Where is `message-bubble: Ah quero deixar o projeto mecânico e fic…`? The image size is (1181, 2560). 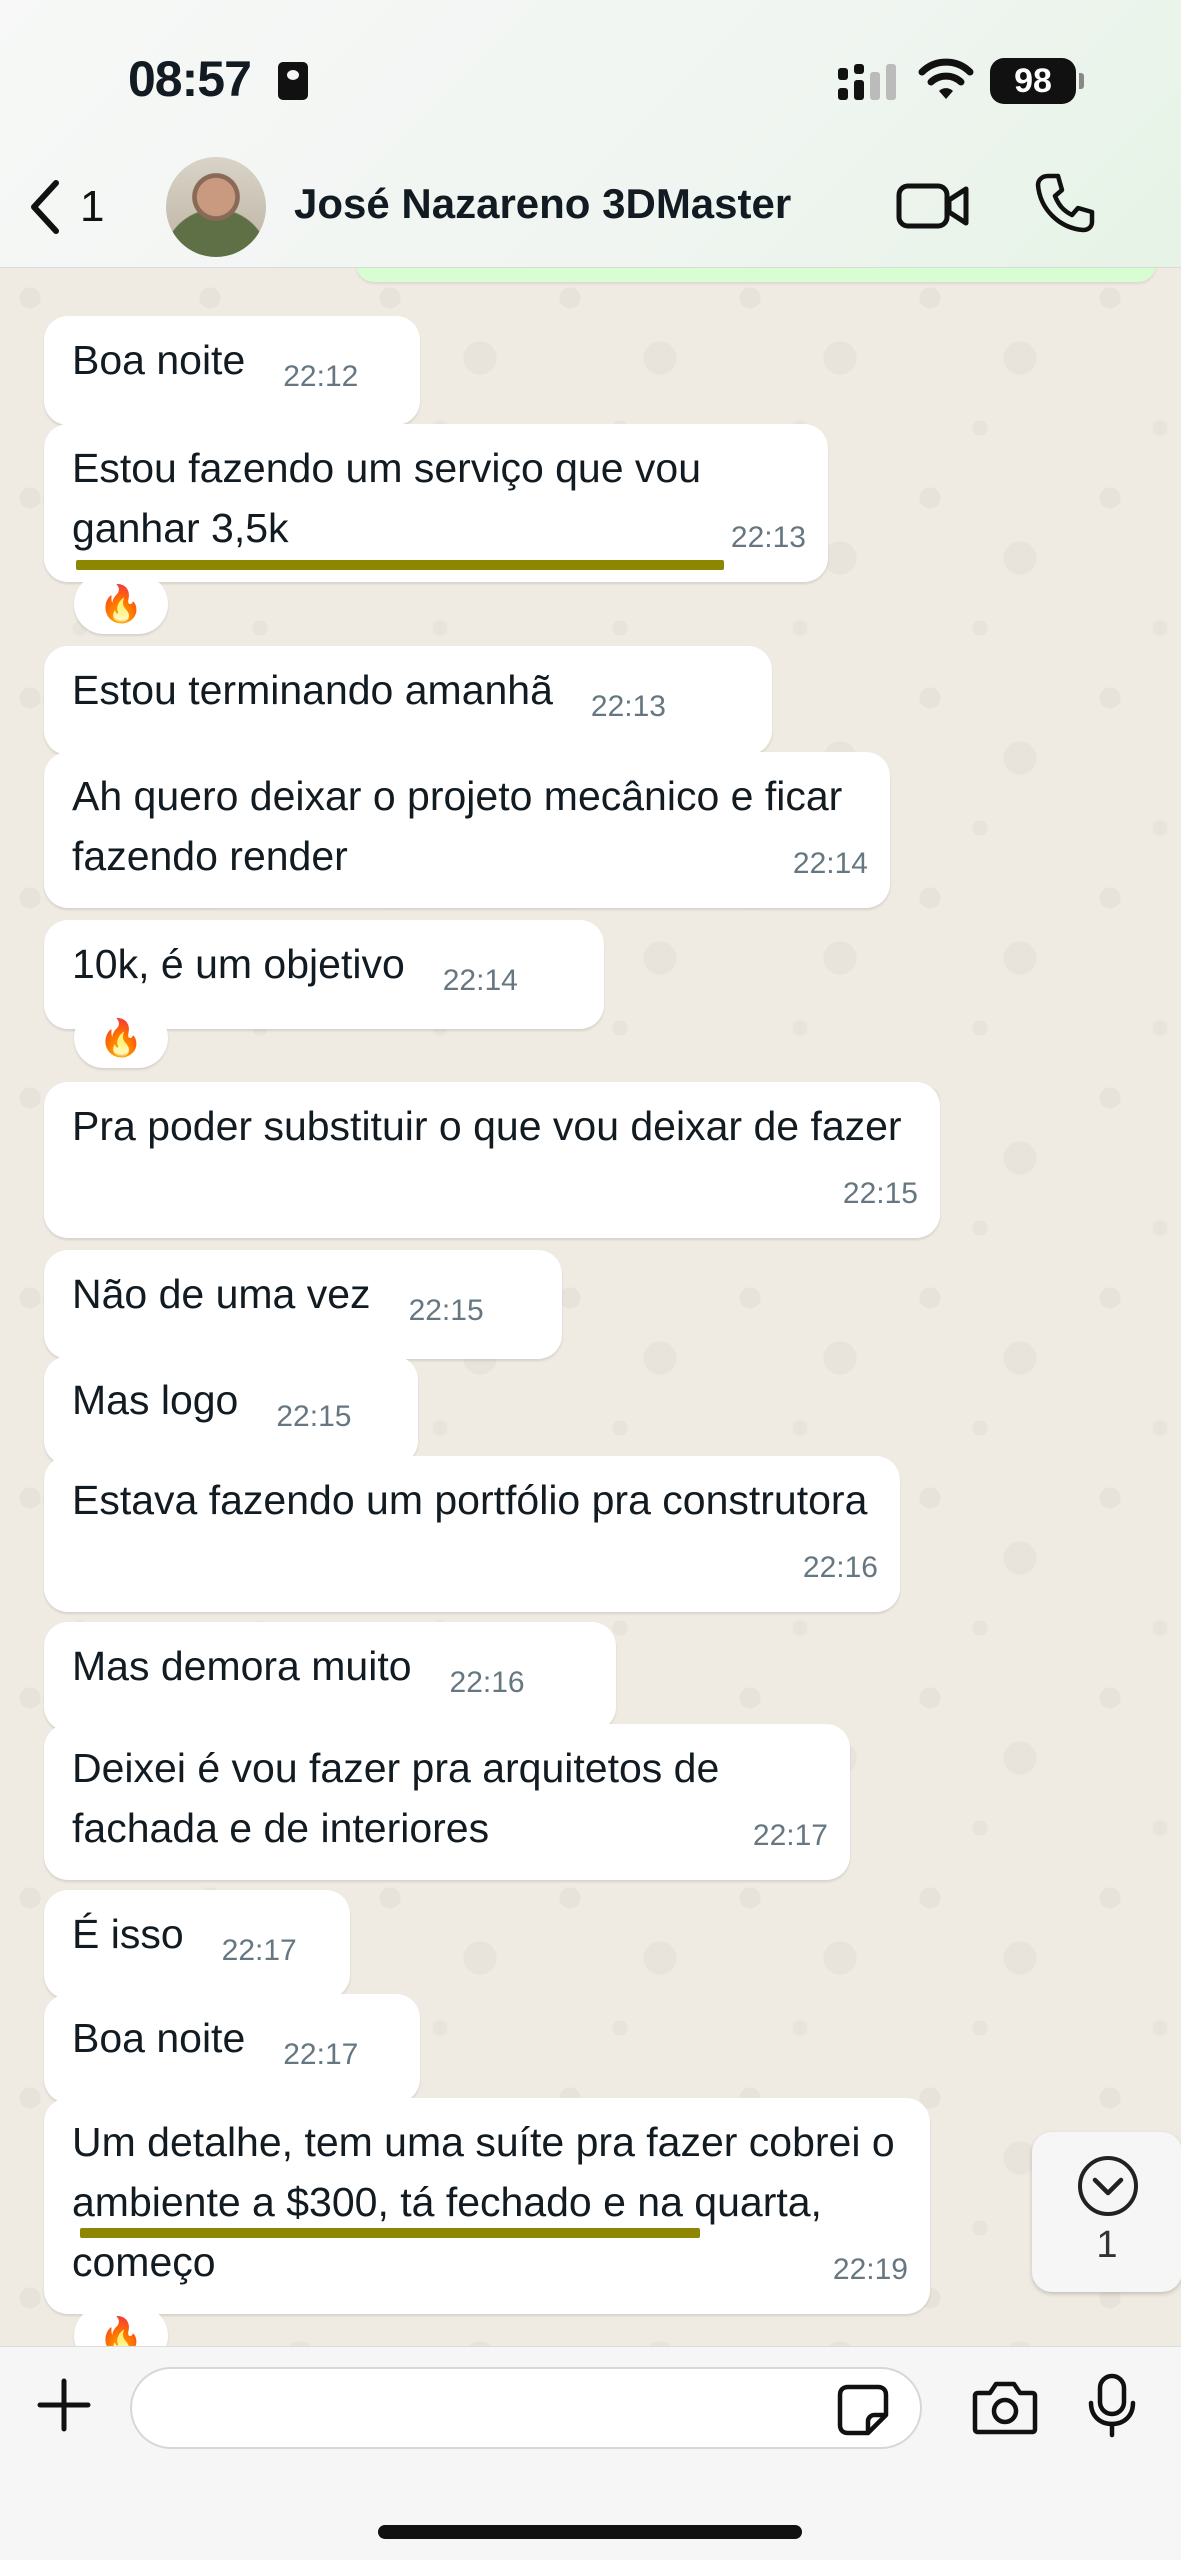 message-bubble: Ah quero deixar o projeto mecânico e fic… is located at coordinates (467, 830).